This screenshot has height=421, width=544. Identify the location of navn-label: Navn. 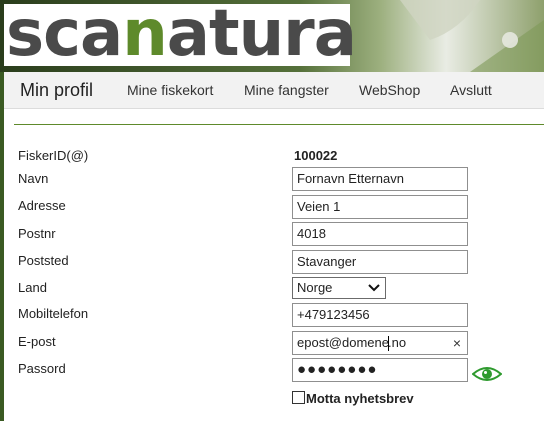
(33, 178).